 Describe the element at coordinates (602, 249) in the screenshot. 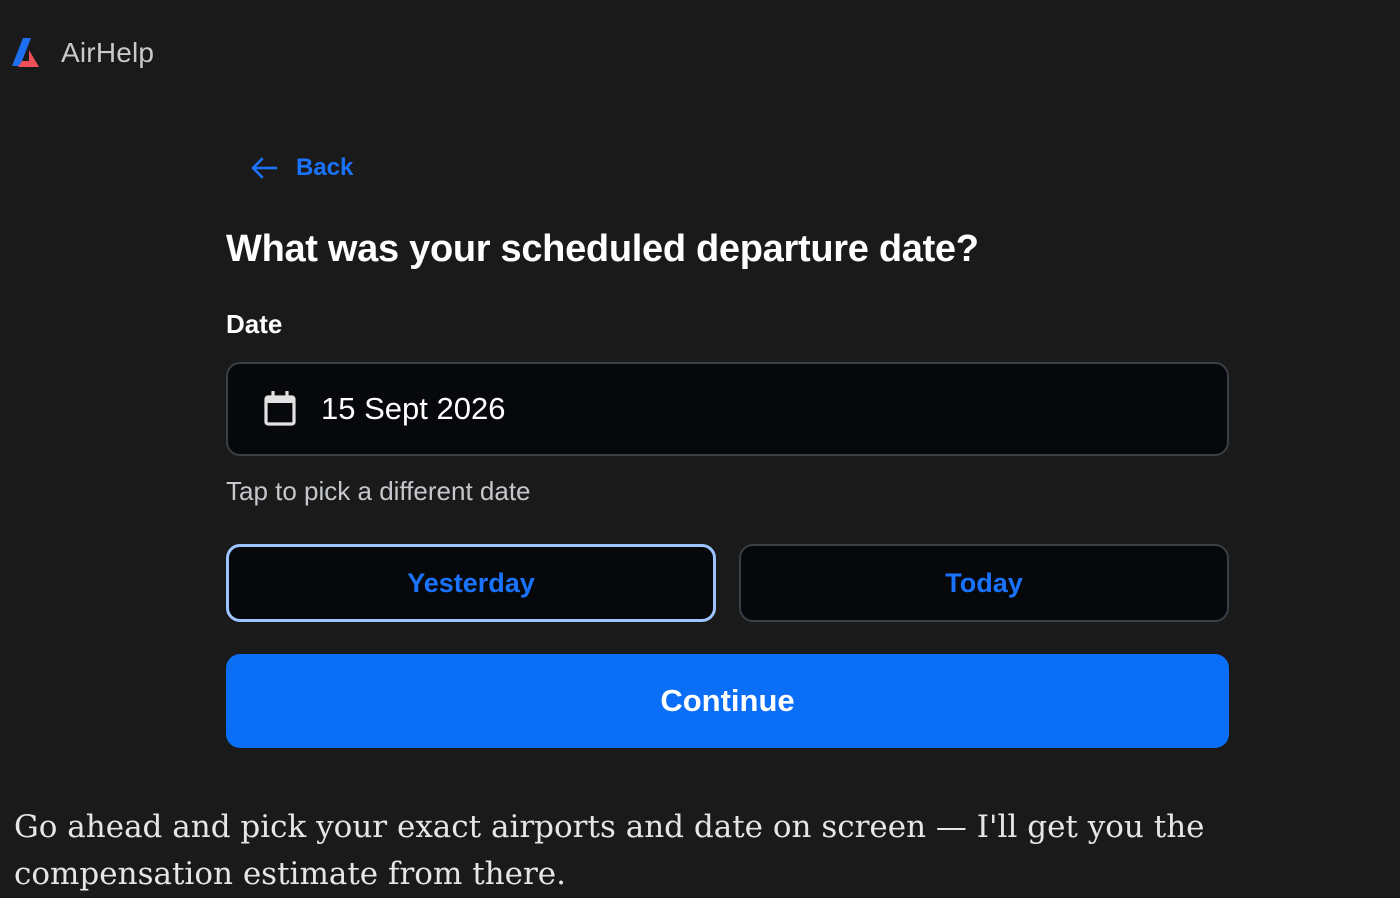

I see `page-title: What was your scheduled departure date?` at that location.